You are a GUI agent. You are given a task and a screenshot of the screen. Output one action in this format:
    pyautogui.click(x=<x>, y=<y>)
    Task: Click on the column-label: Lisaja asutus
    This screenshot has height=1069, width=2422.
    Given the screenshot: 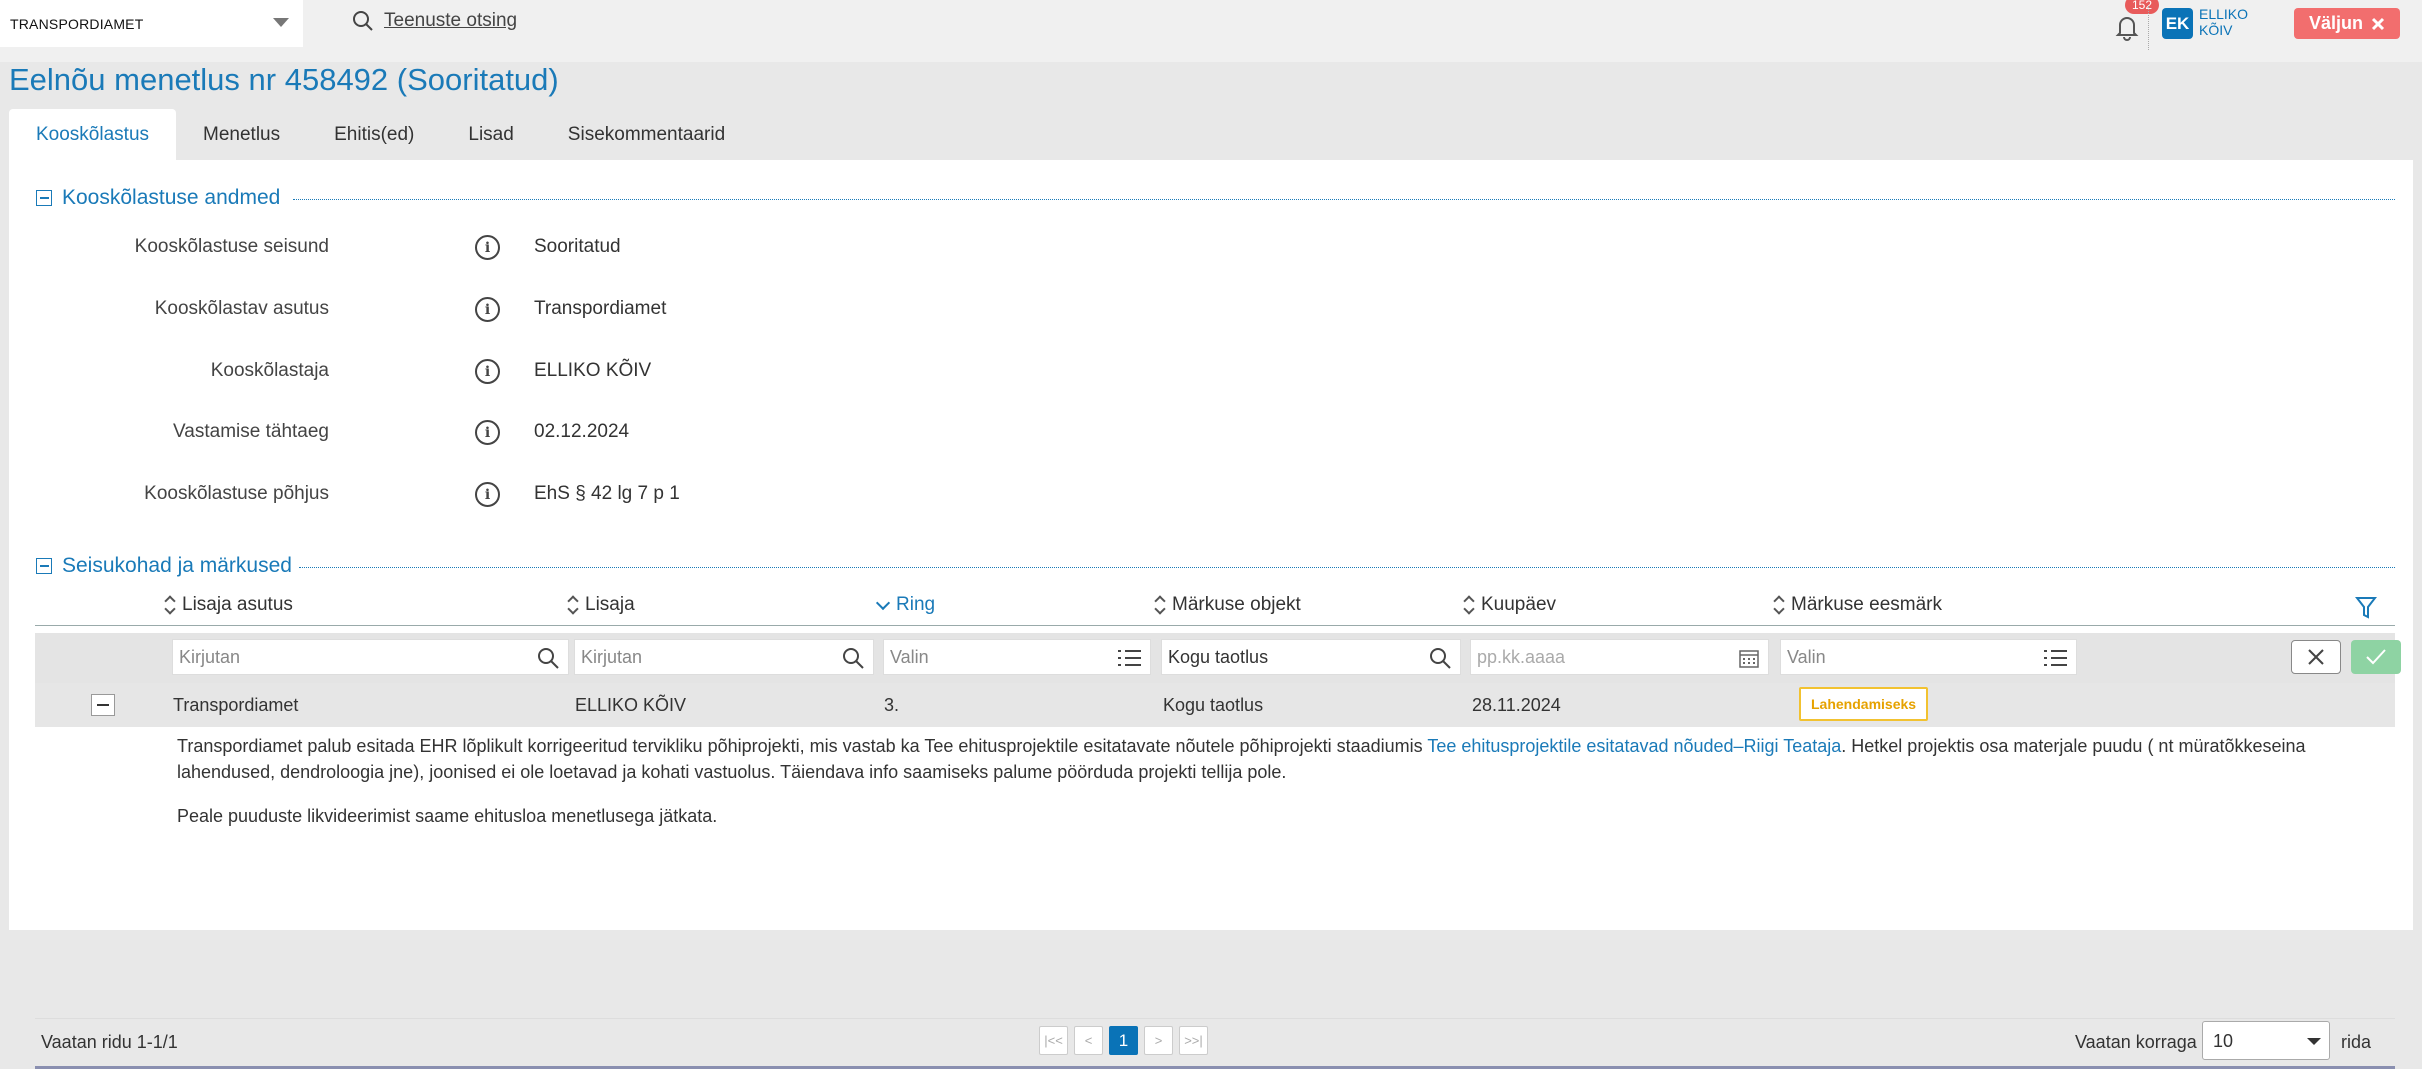 What is the action you would take?
    pyautogui.click(x=237, y=604)
    